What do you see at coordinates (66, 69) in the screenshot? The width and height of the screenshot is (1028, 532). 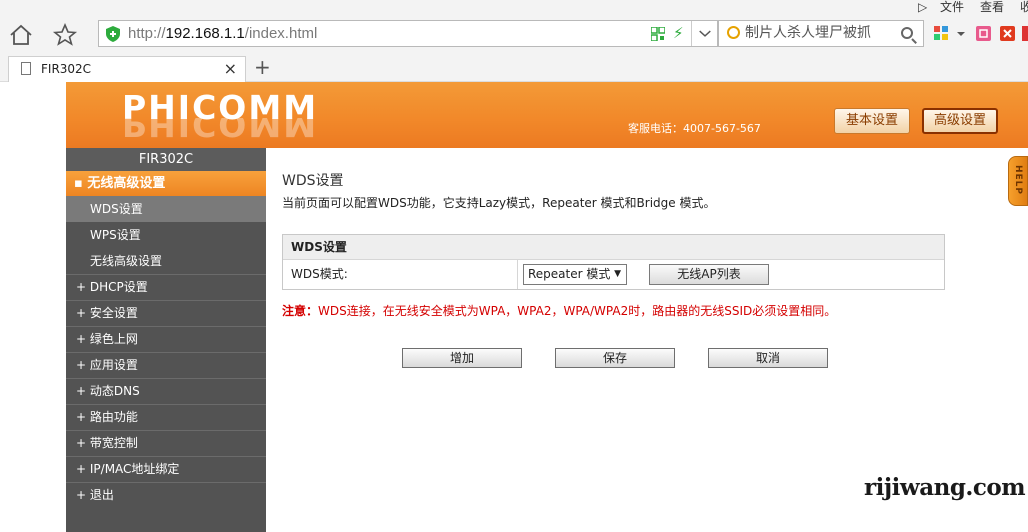 I see `tab-title: FIR302C` at bounding box center [66, 69].